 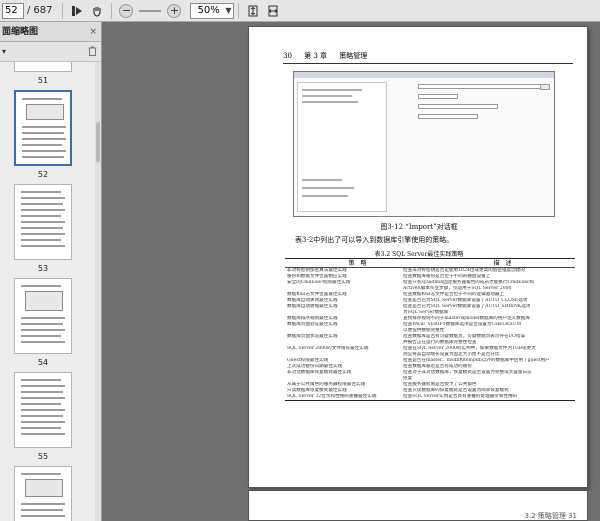 What do you see at coordinates (428, 57) in the screenshot?
I see `page-header: 30 第 3 章 策略管理` at bounding box center [428, 57].